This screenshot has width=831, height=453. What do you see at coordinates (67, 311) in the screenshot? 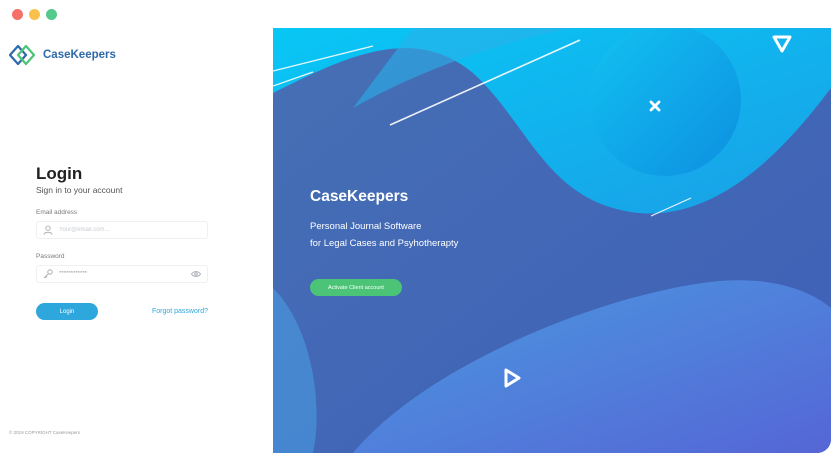
I see `login-button: Login` at bounding box center [67, 311].